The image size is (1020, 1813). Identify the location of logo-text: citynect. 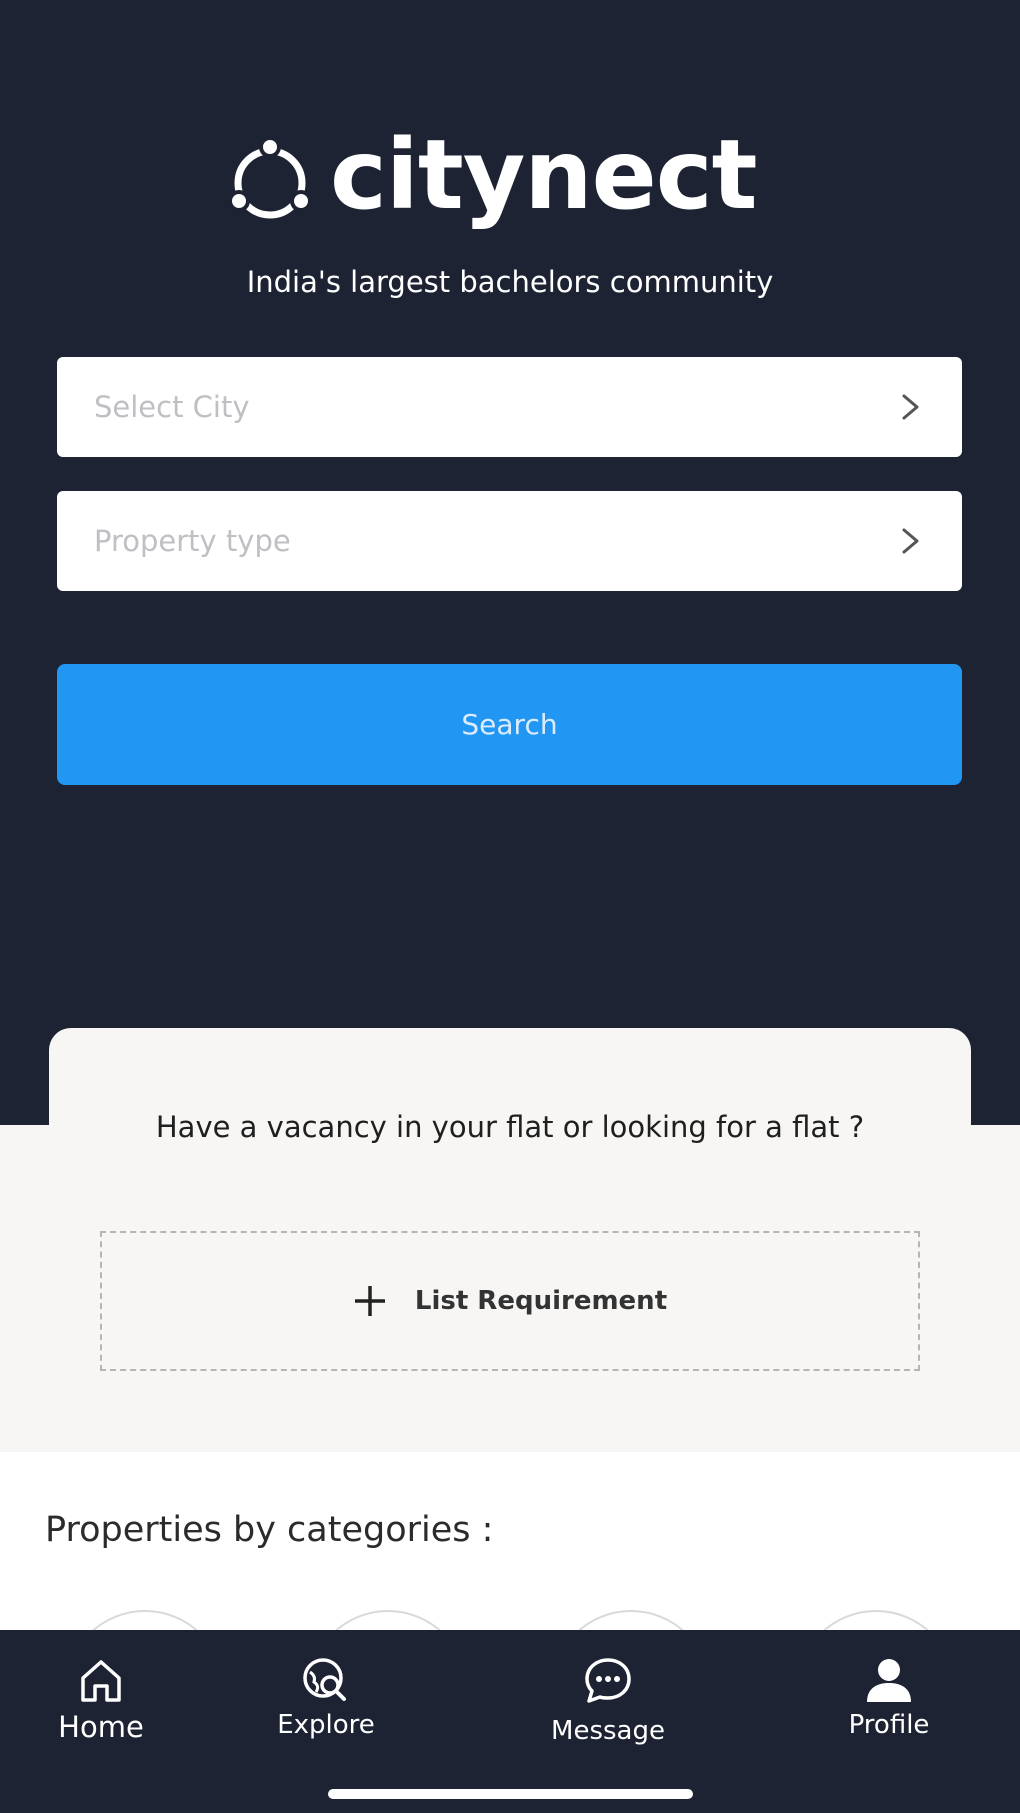
(544, 175).